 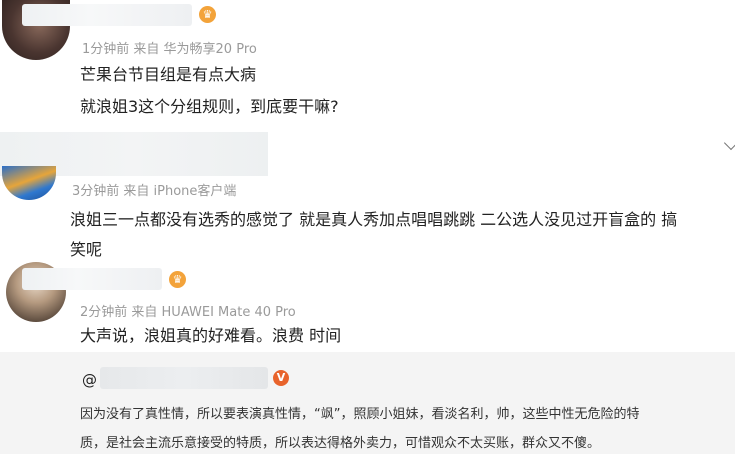 I want to click on verified-v-icon: V, so click(x=281, y=378).